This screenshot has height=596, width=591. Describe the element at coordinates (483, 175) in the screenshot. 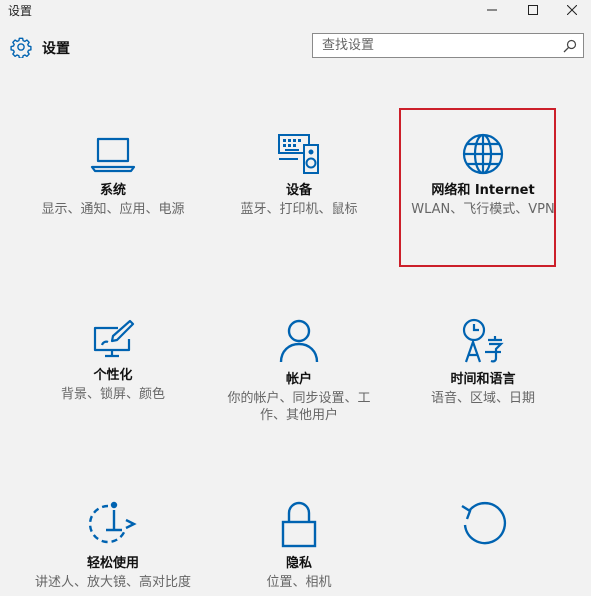

I see `tile-network-internet: 网络和 Internet WLAN、飞行模式、VPN` at that location.